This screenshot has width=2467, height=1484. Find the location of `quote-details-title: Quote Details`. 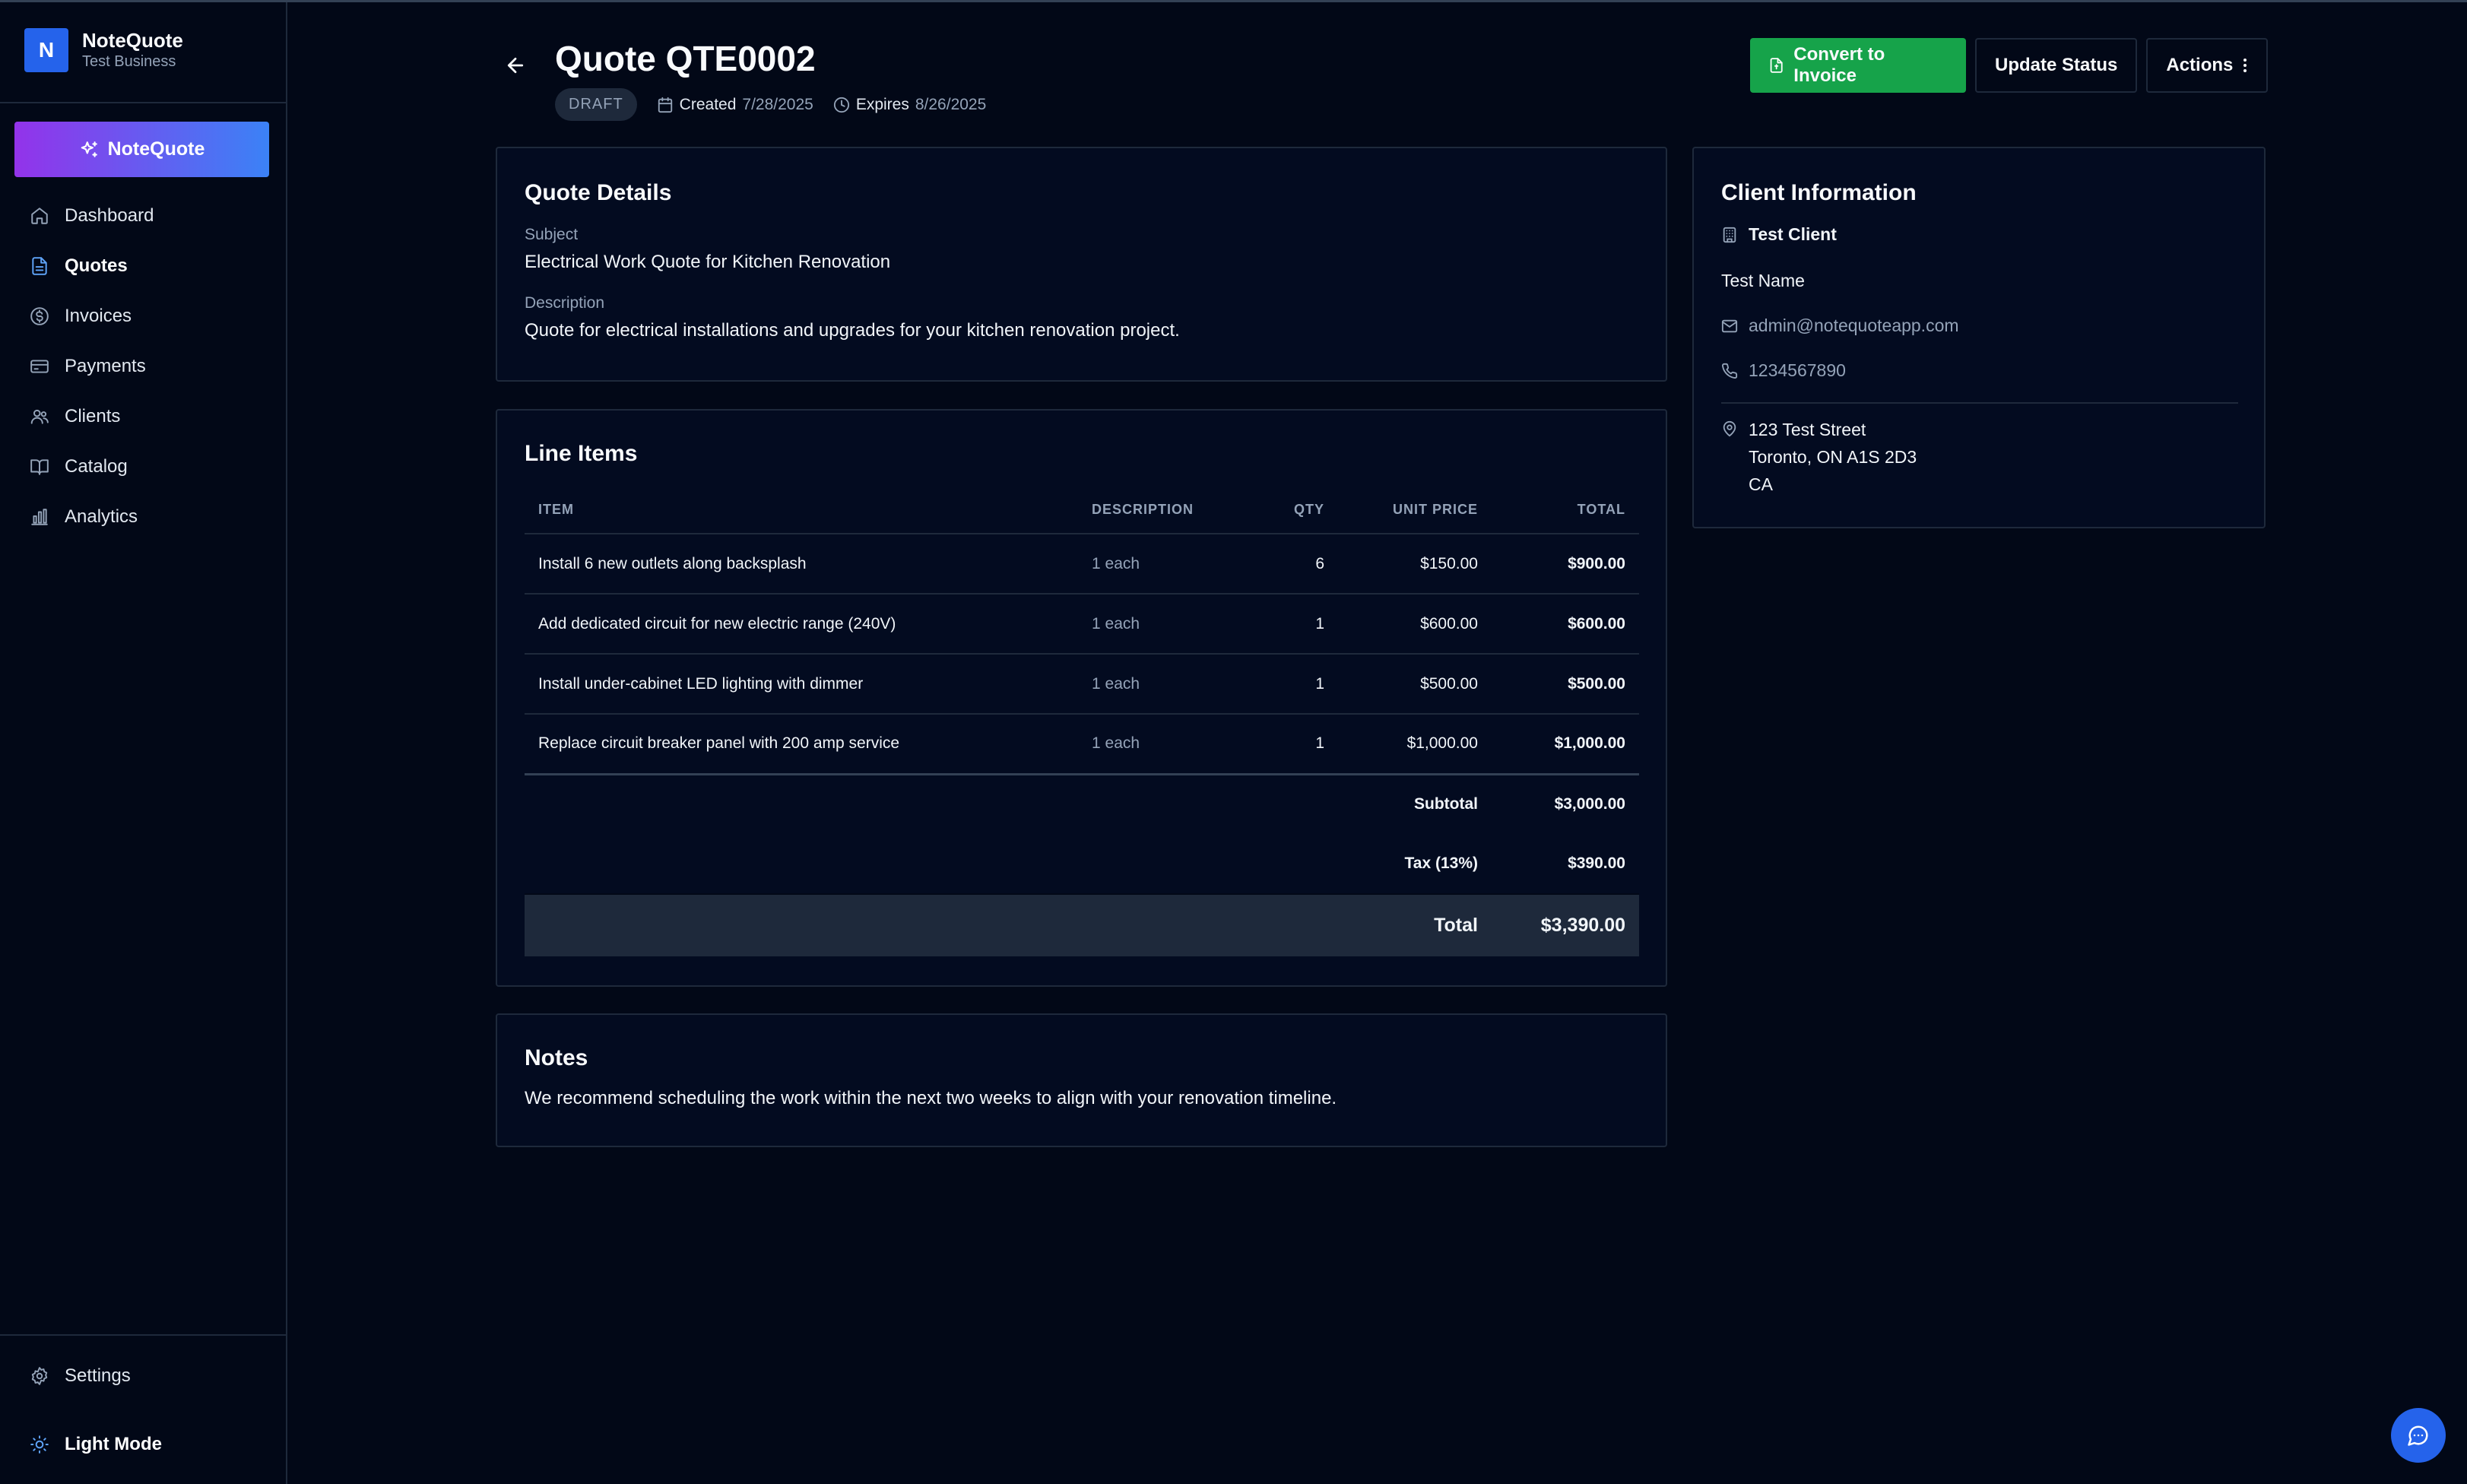

quote-details-title: Quote Details is located at coordinates (598, 192).